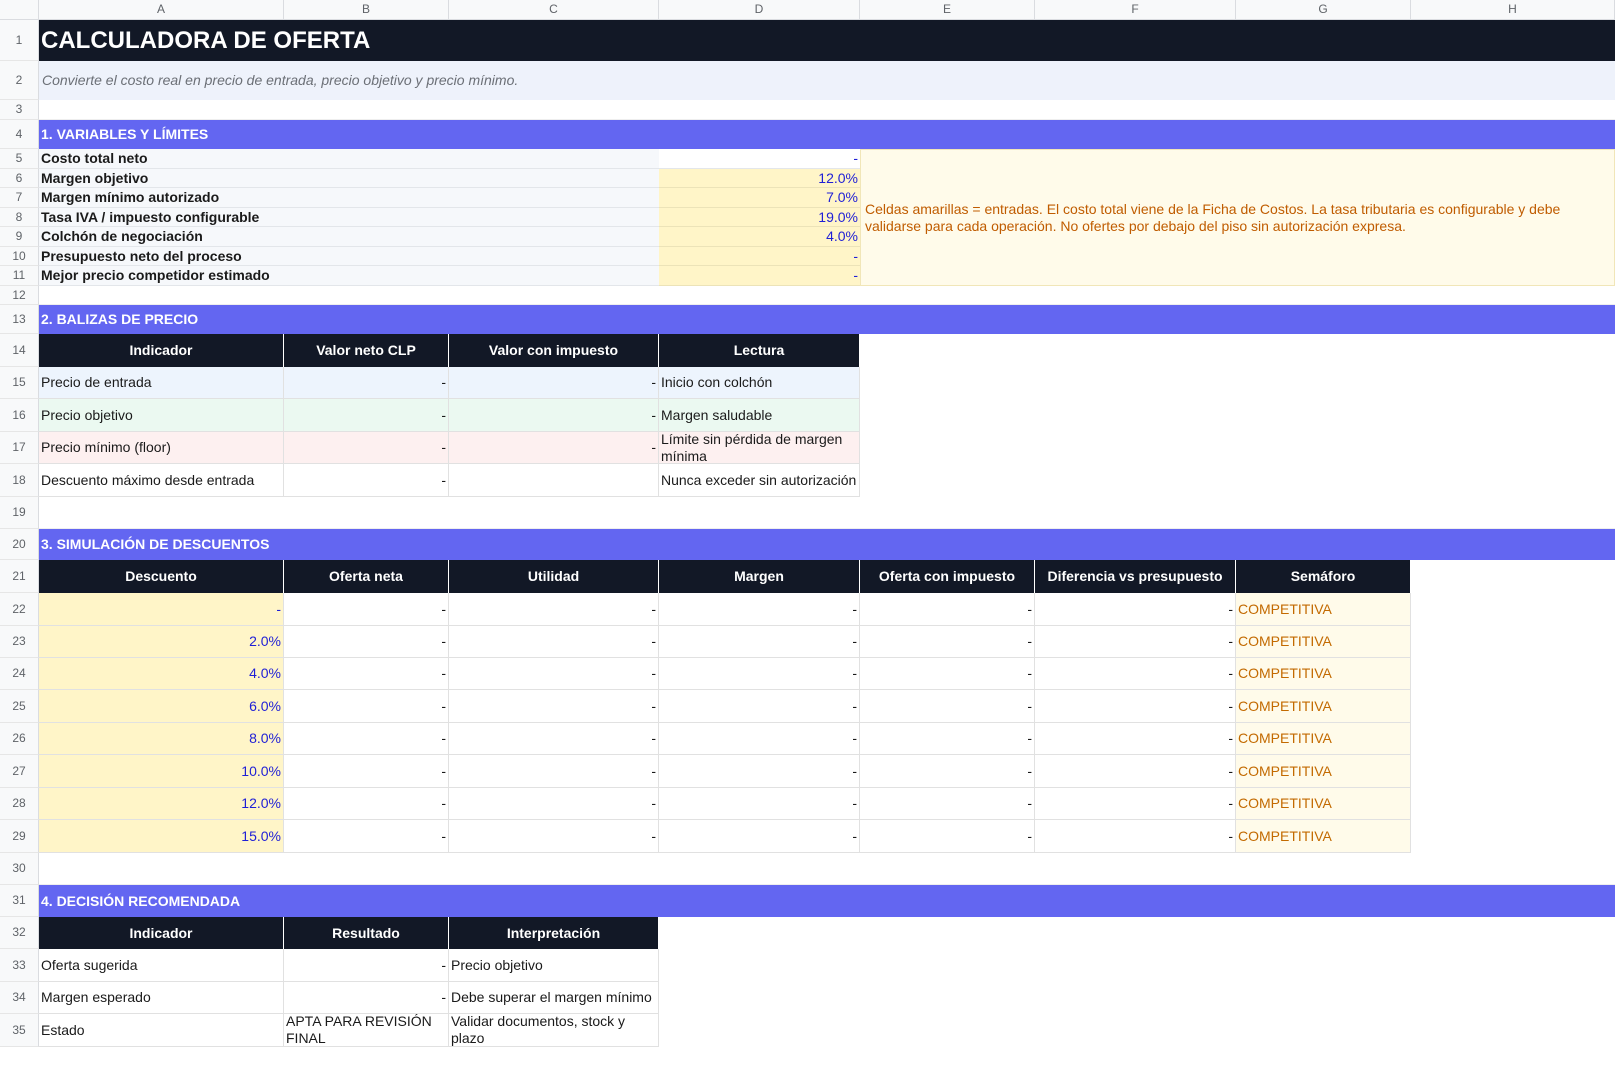  I want to click on simulation-column-header: Descuento, so click(161, 576).